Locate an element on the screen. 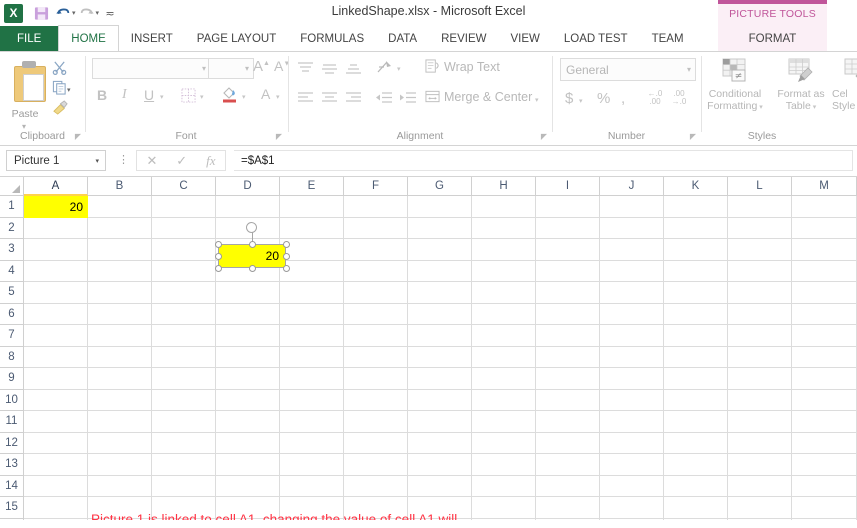 This screenshot has height=528, width=857. col-header-E: E is located at coordinates (312, 186).